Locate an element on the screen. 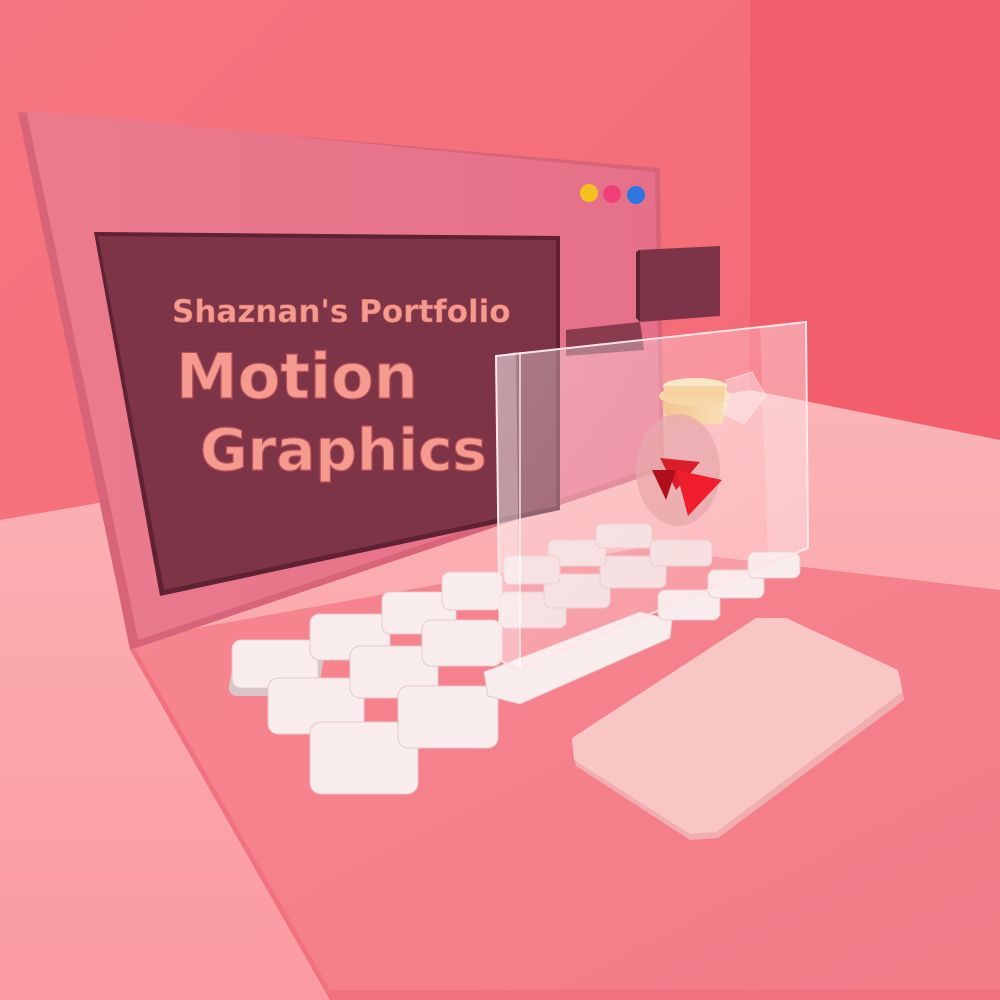  window-control-yellow-icon is located at coordinates (589, 193).